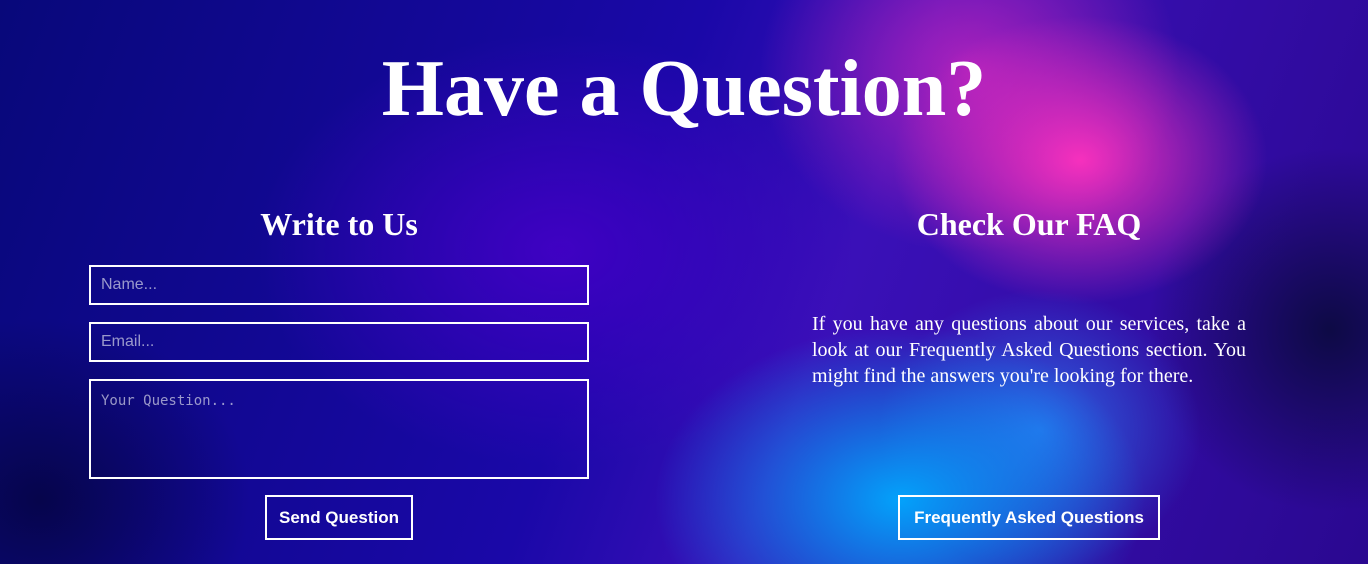 The image size is (1368, 564). What do you see at coordinates (339, 429) in the screenshot?
I see `question-textarea` at bounding box center [339, 429].